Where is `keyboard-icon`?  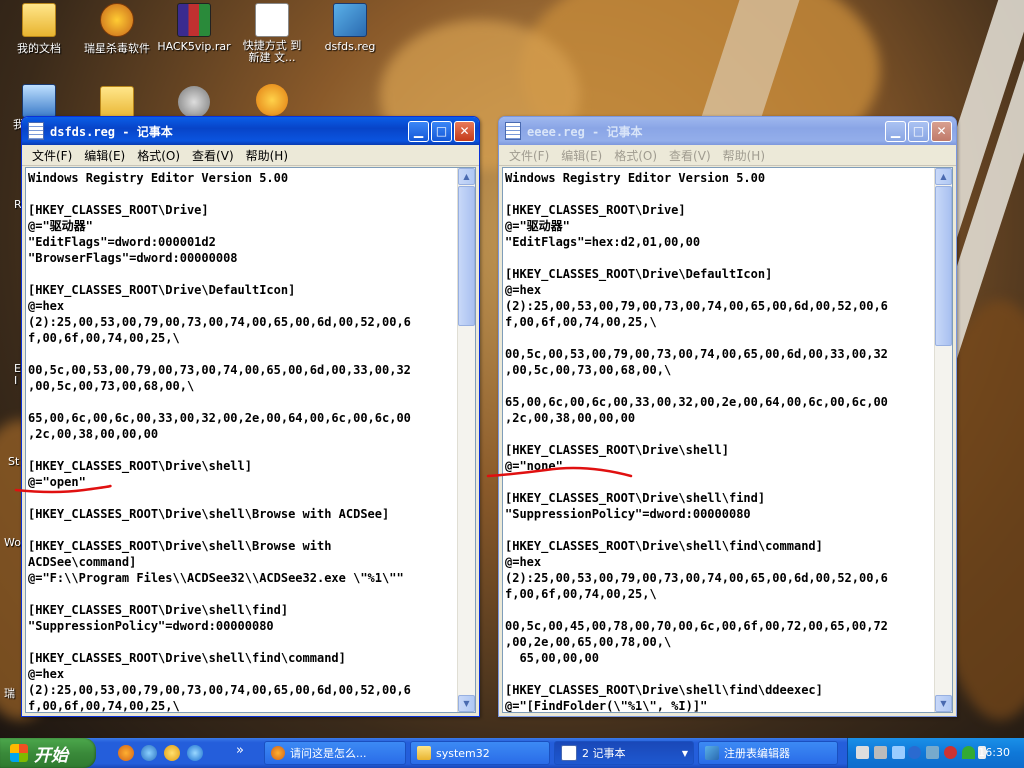
keyboard-icon is located at coordinates (862, 752).